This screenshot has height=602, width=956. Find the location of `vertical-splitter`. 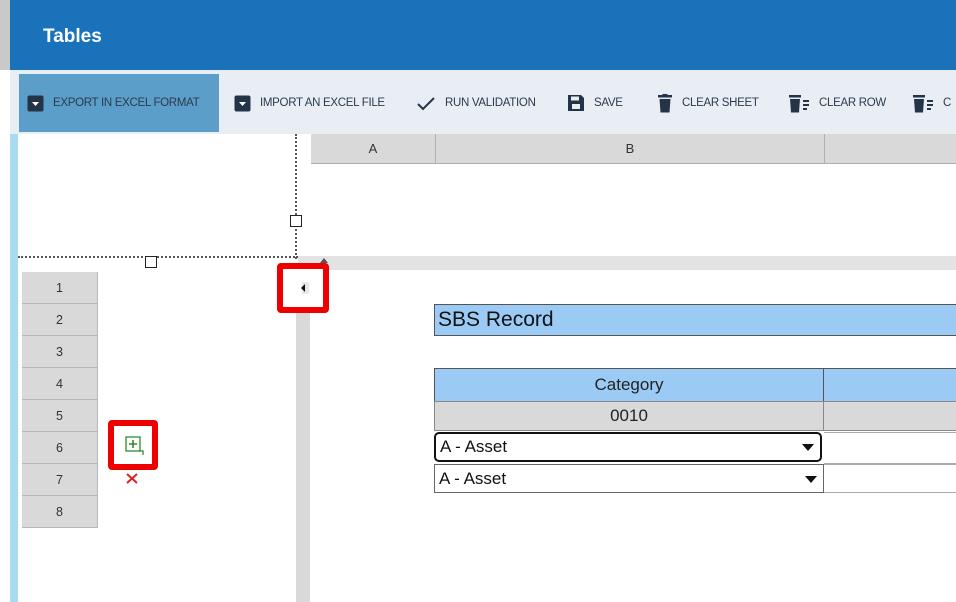

vertical-splitter is located at coordinates (303, 436).